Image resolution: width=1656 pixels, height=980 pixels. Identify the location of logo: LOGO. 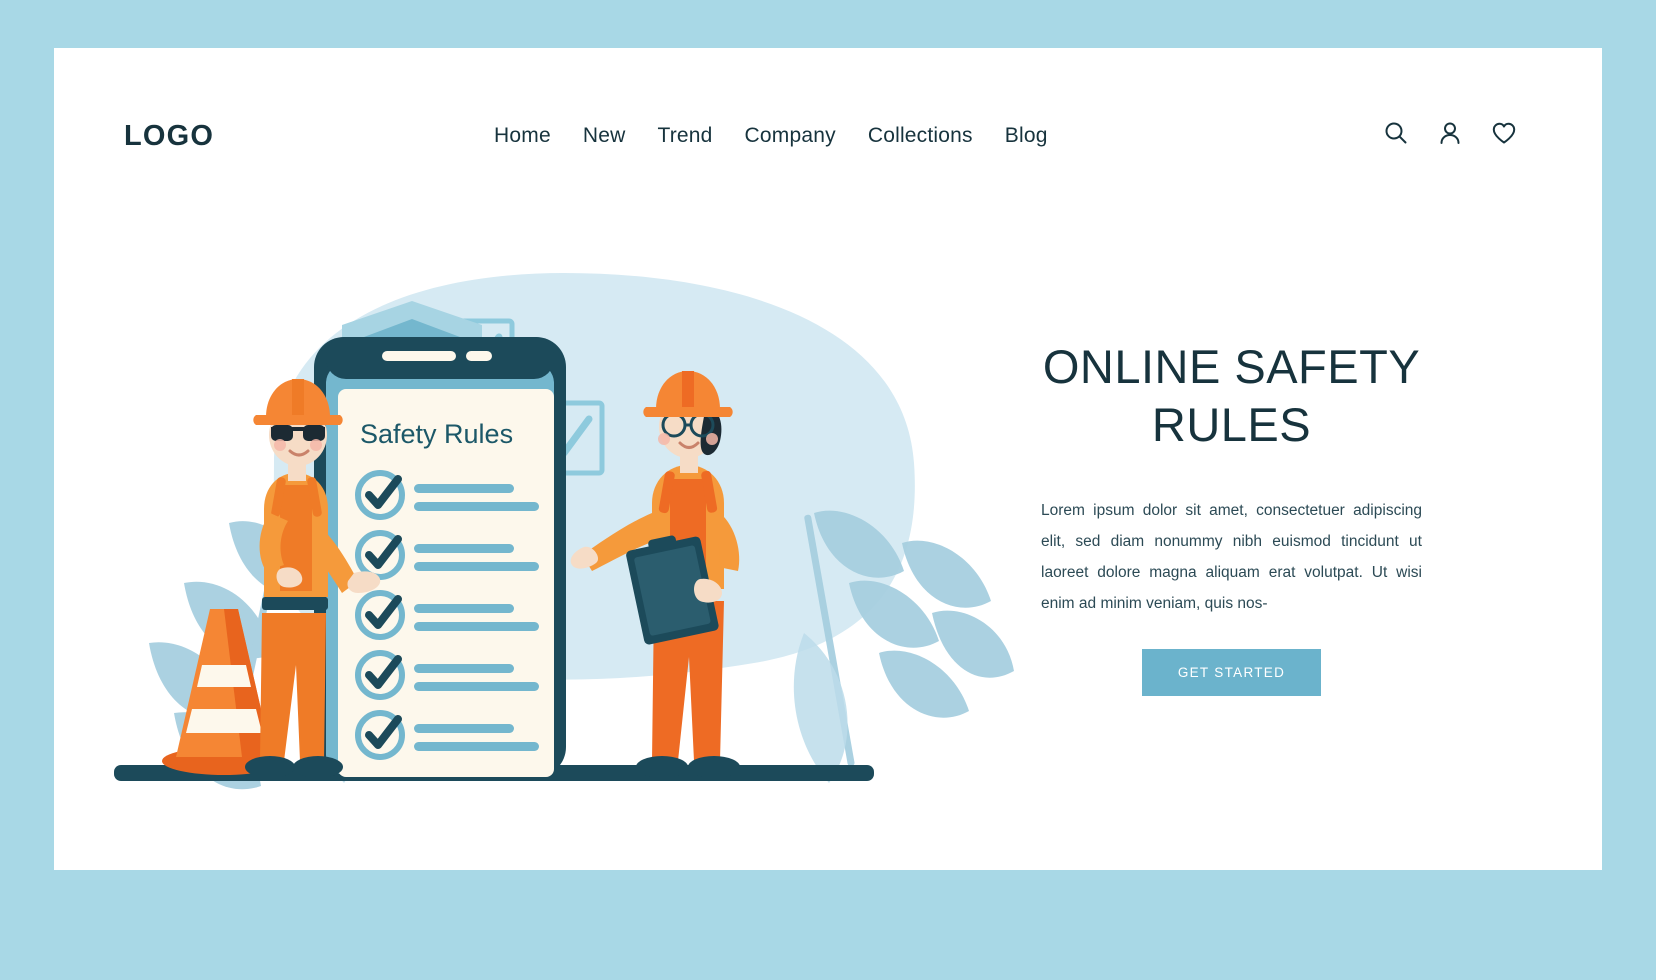
(169, 136).